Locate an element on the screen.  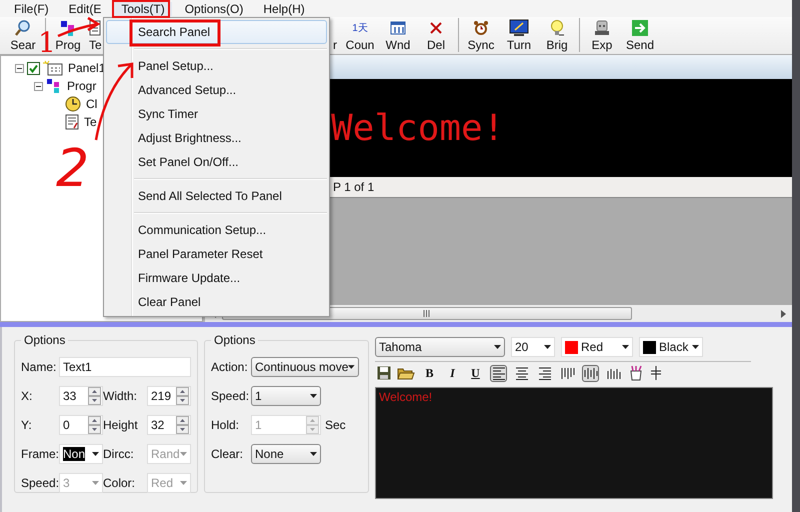
text-color-dropdown: Red is located at coordinates (597, 347).